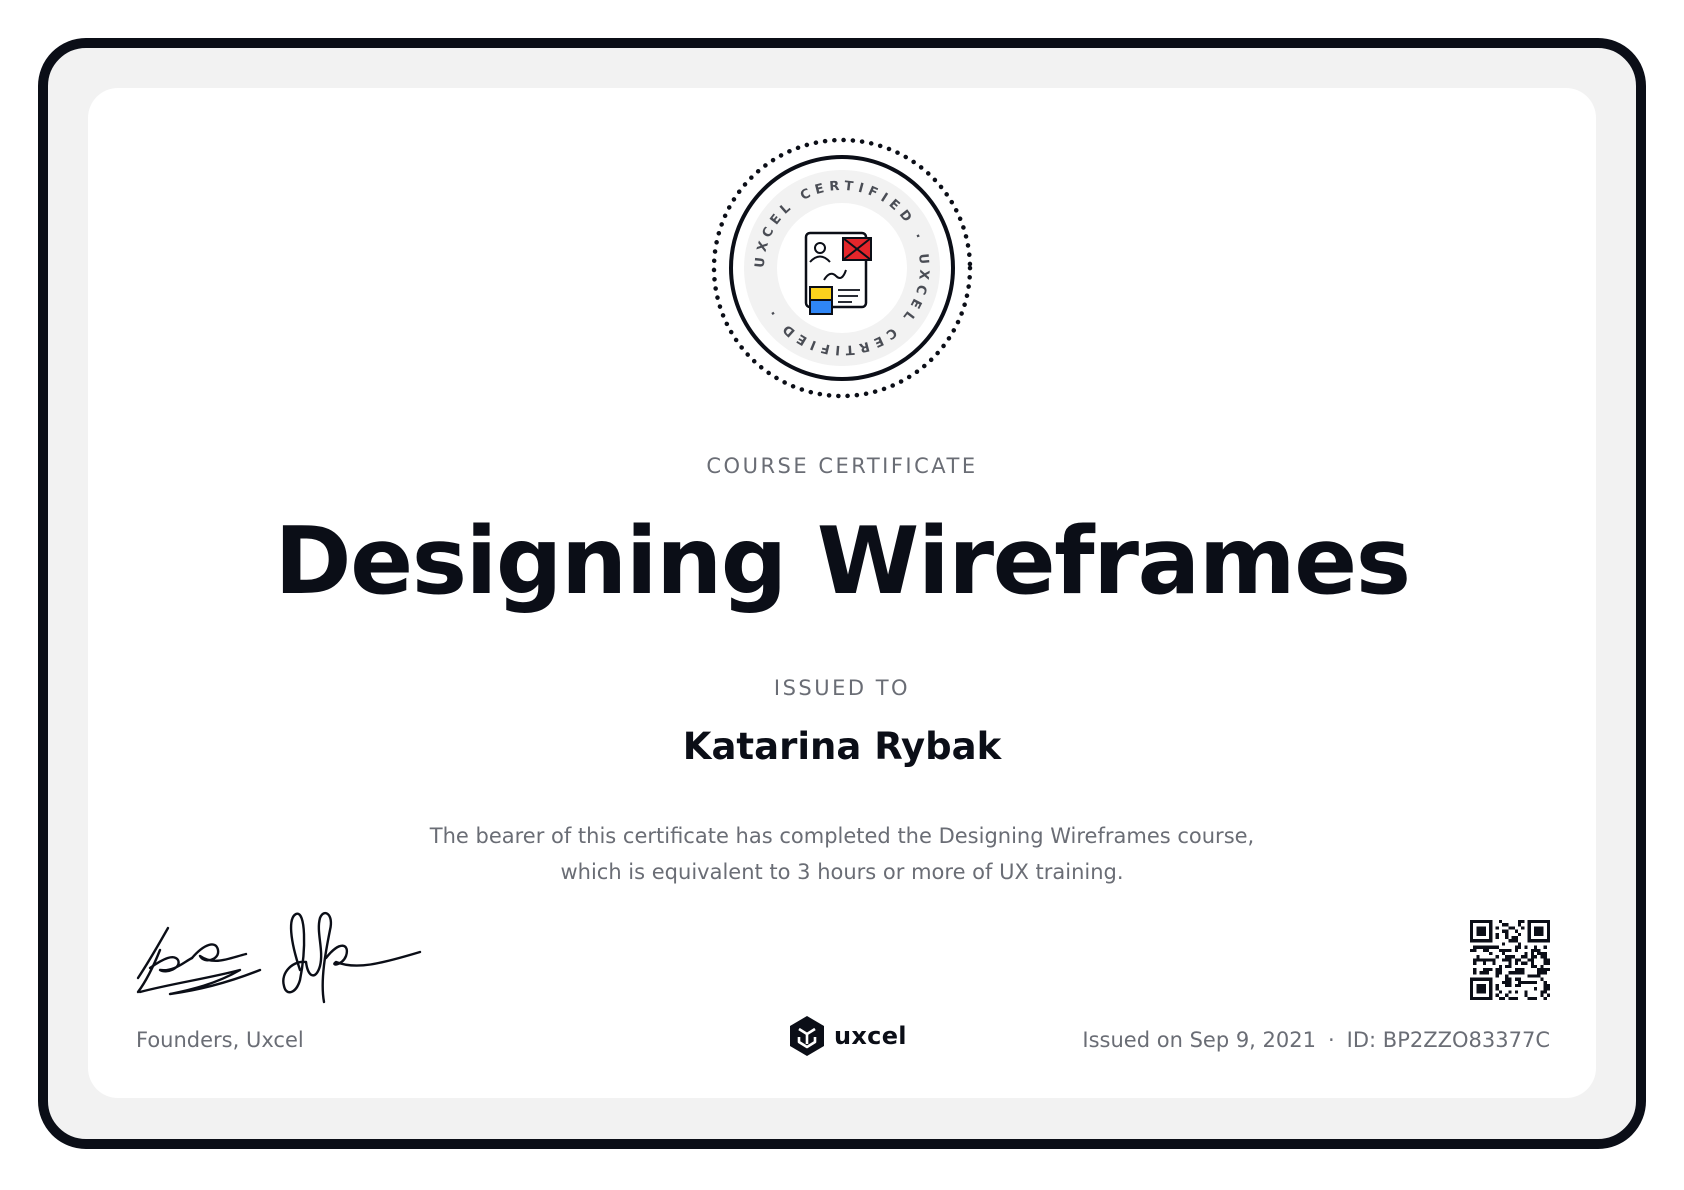 This screenshot has width=1684, height=1190. I want to click on recipient-name: Katarina Rybak, so click(842, 746).